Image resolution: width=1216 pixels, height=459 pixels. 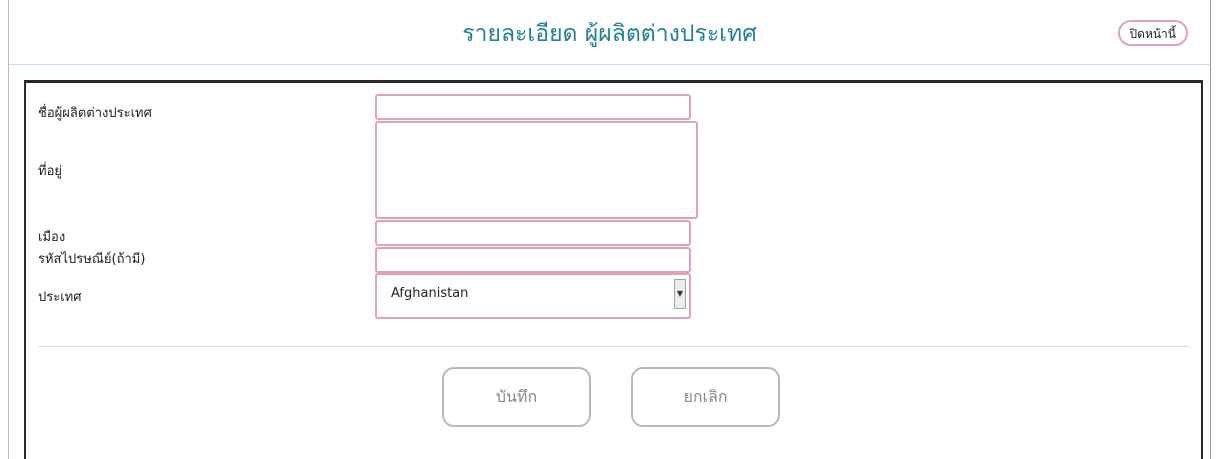 What do you see at coordinates (705, 397) in the screenshot?
I see `cancel-button: ยกเลิก` at bounding box center [705, 397].